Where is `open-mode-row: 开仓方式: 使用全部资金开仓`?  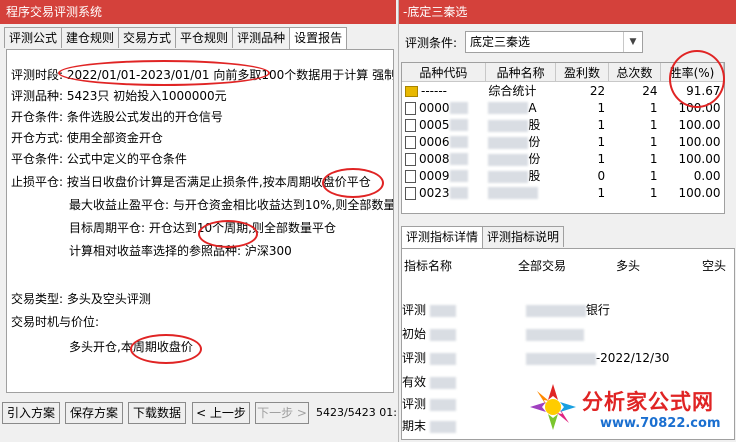 open-mode-row: 开仓方式: 使用全部资金开仓 is located at coordinates (87, 137).